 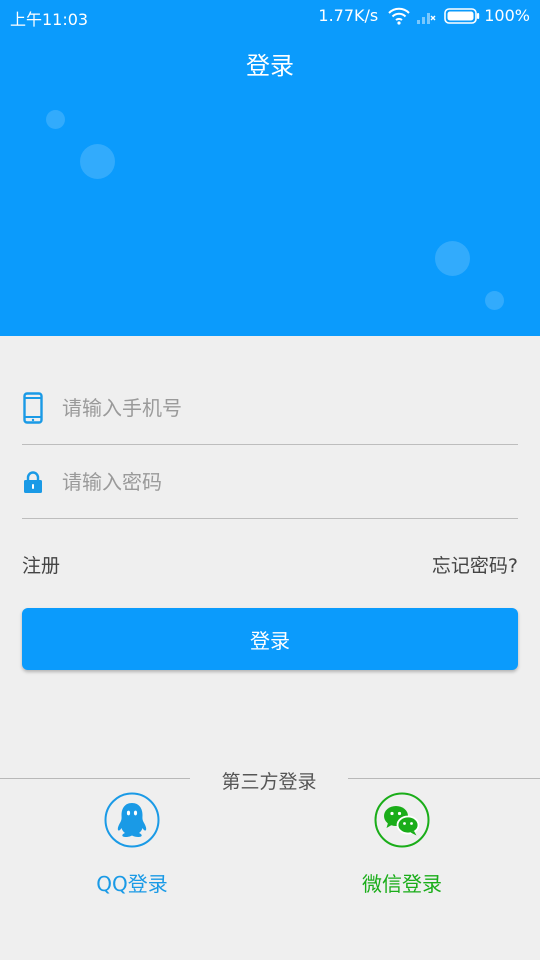 I want to click on battery-level: 100%, so click(x=507, y=15).